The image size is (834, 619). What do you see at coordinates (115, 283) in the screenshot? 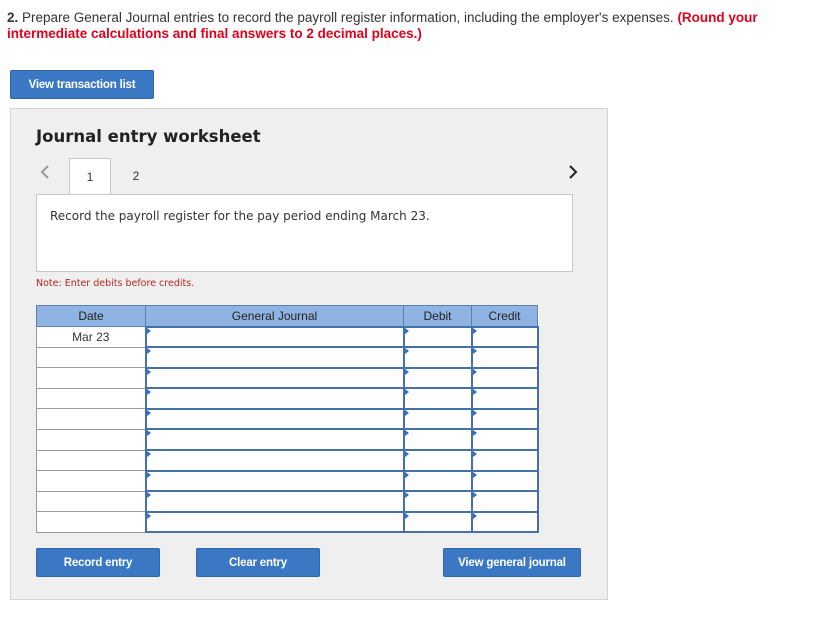
I see `debits-note: Note: Enter debits before credits.` at bounding box center [115, 283].